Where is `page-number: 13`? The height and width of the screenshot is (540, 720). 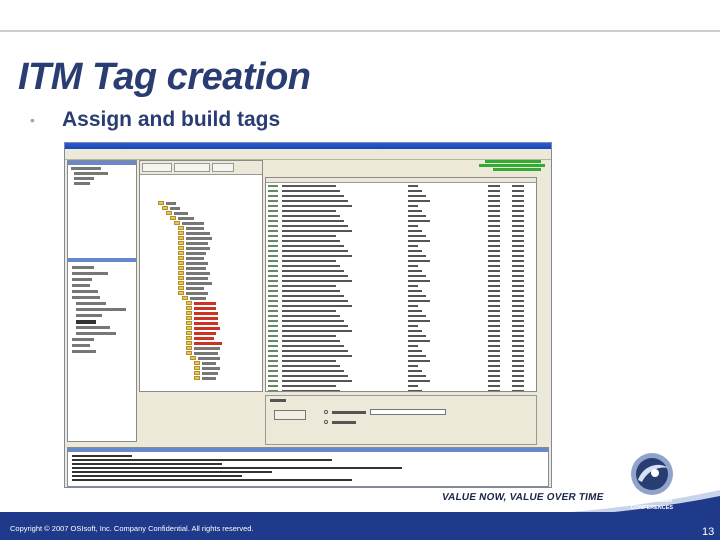 page-number: 13 is located at coordinates (708, 532).